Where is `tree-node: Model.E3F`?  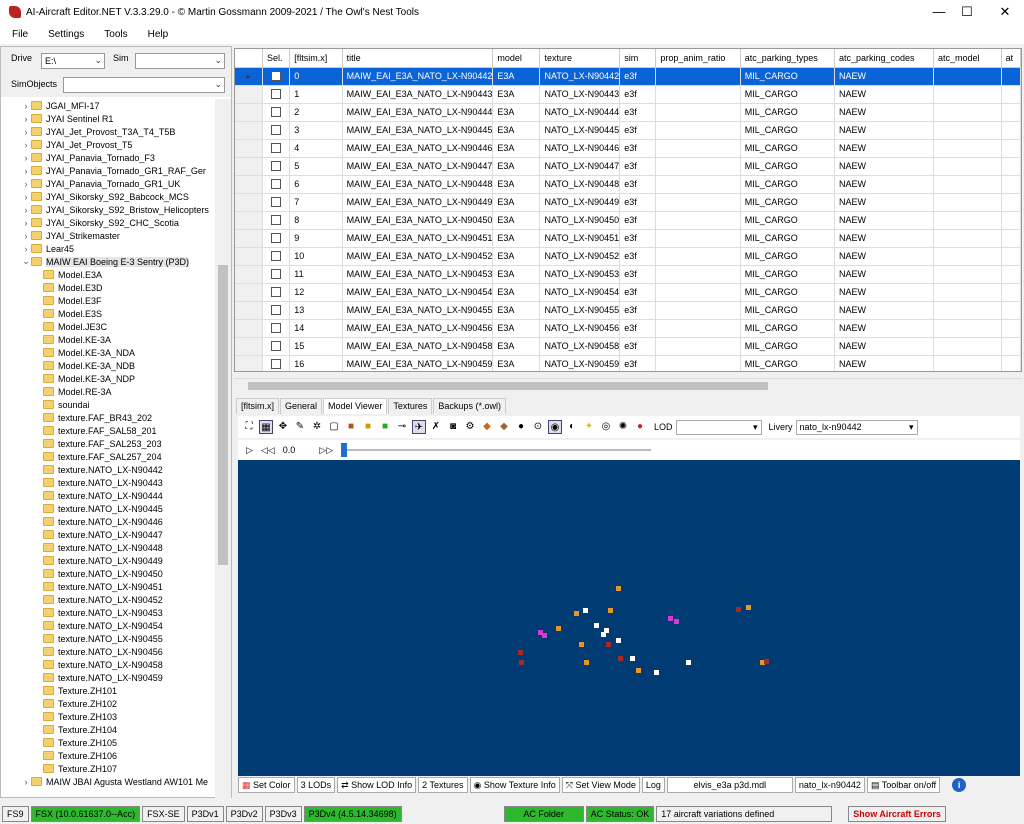 tree-node: Model.E3F is located at coordinates (67, 300).